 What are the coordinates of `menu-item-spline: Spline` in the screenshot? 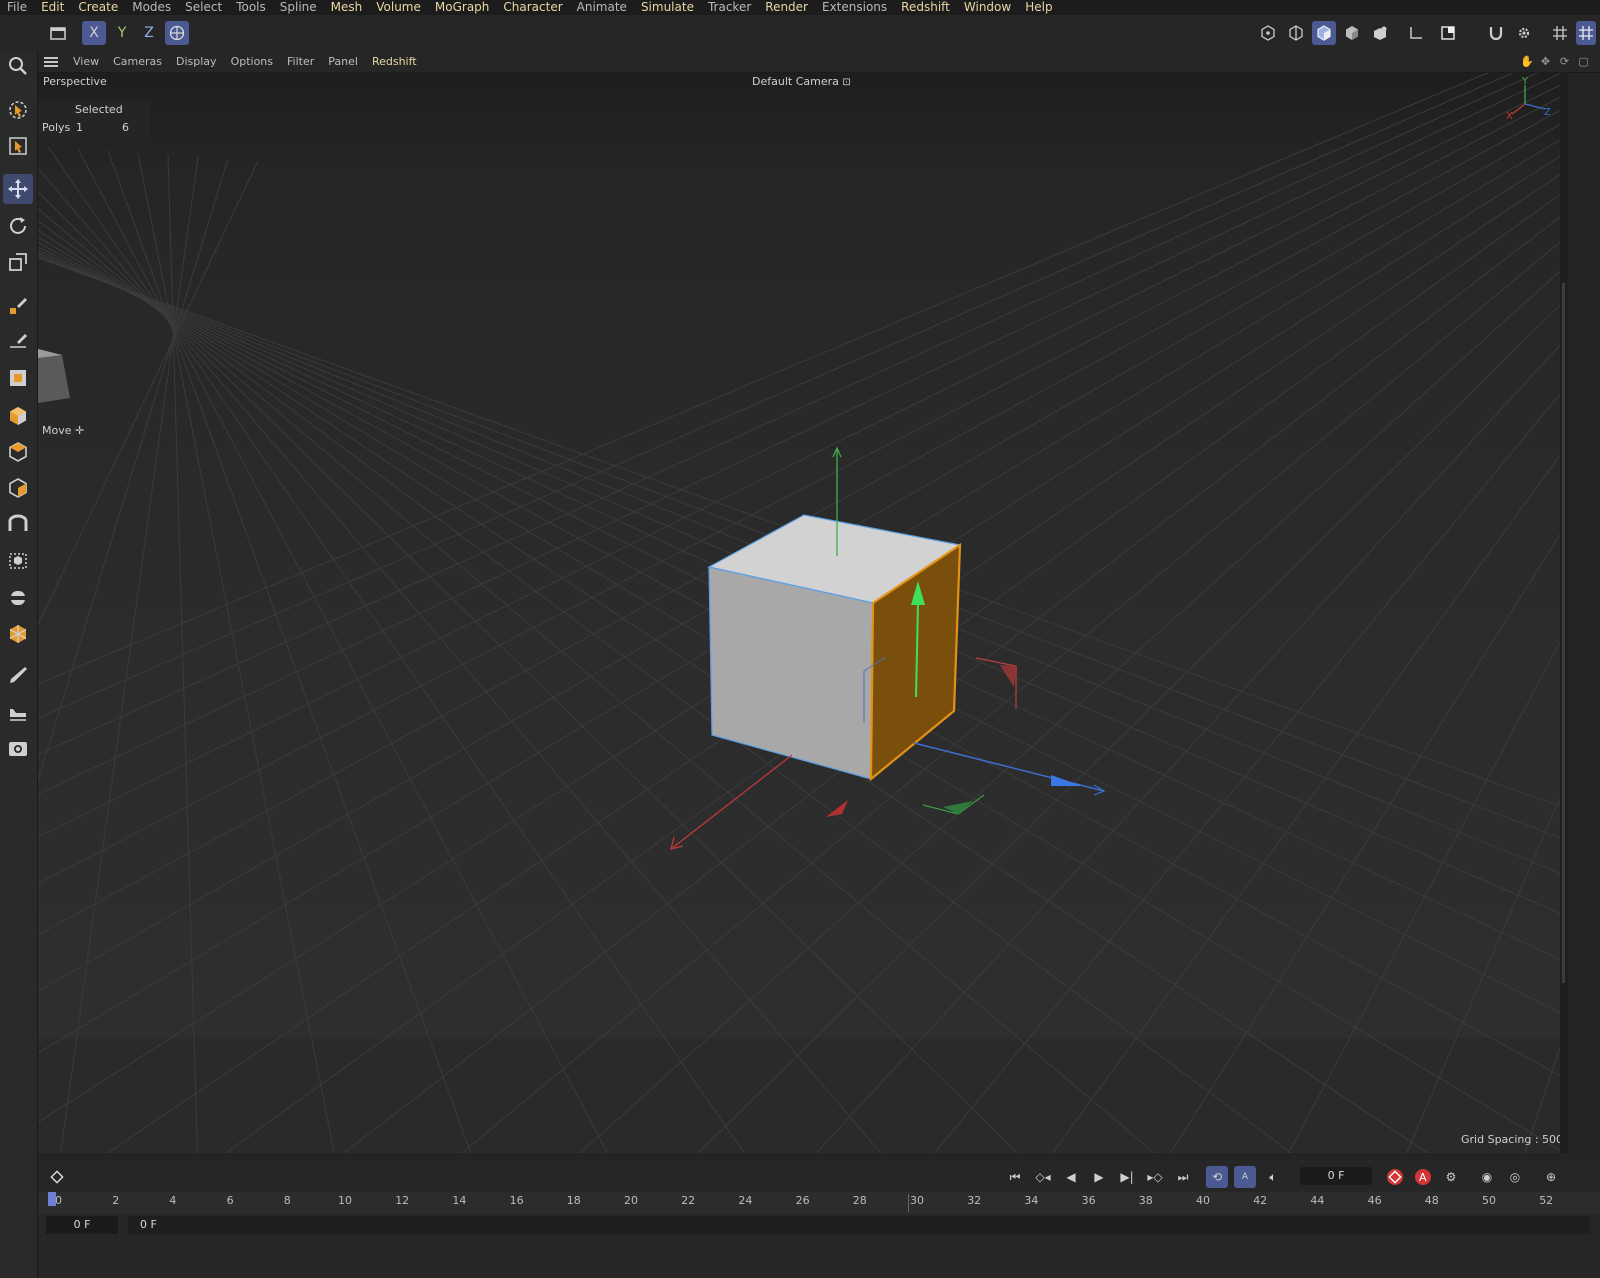 It's located at (298, 7).